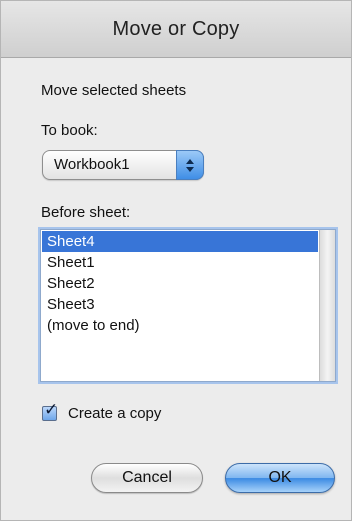  Describe the element at coordinates (190, 165) in the screenshot. I see `up-down-arrows-icon` at that location.